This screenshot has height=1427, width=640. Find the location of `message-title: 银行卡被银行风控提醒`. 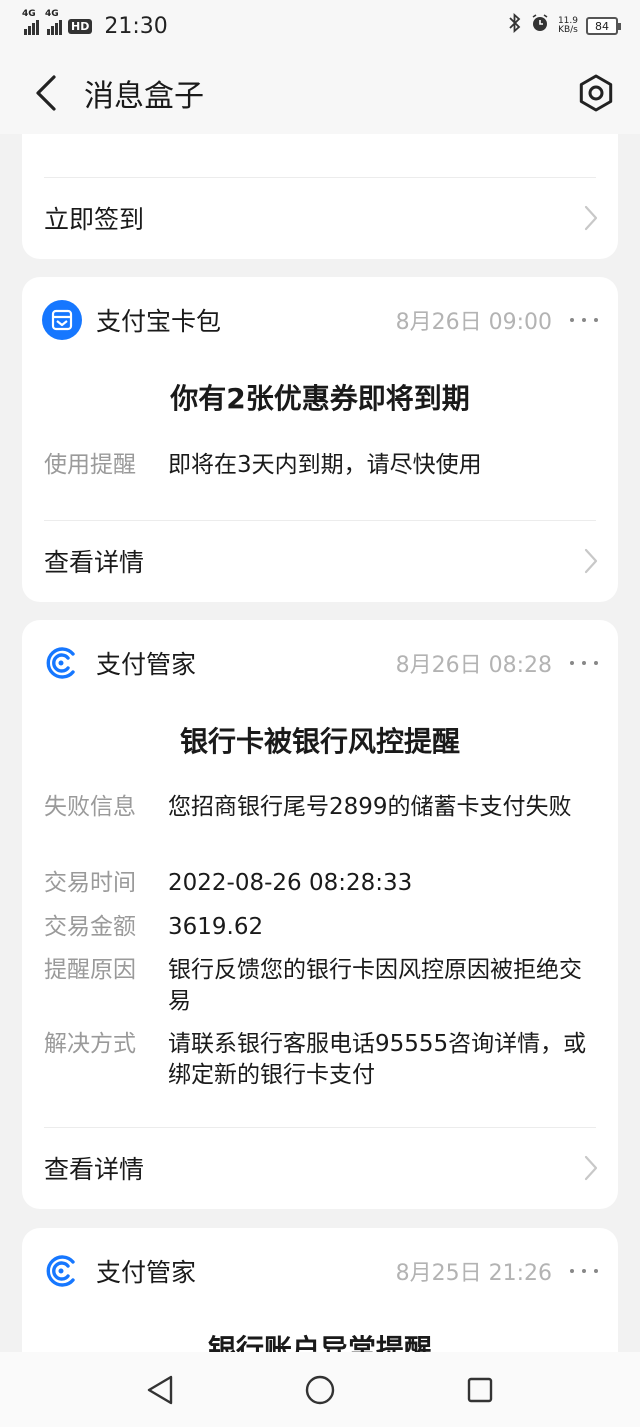

message-title: 银行卡被银行风控提醒 is located at coordinates (319, 741).